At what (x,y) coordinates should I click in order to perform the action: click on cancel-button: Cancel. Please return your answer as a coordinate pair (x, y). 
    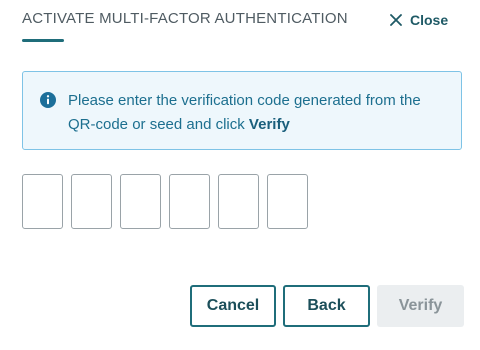
    Looking at the image, I should click on (233, 306).